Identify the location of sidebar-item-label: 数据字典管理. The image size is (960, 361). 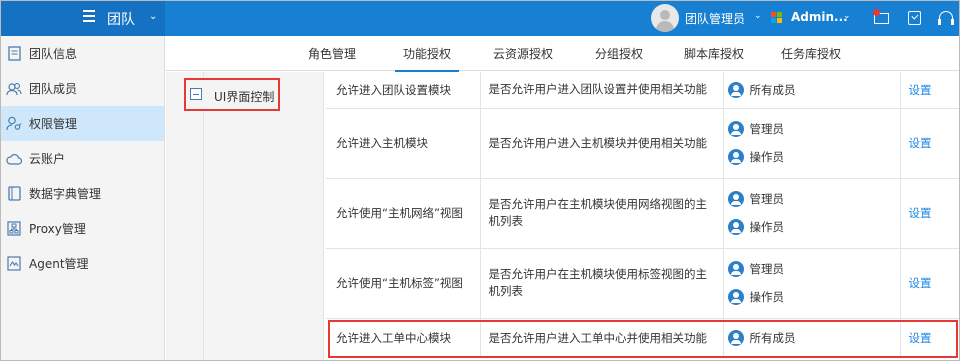
(65, 194).